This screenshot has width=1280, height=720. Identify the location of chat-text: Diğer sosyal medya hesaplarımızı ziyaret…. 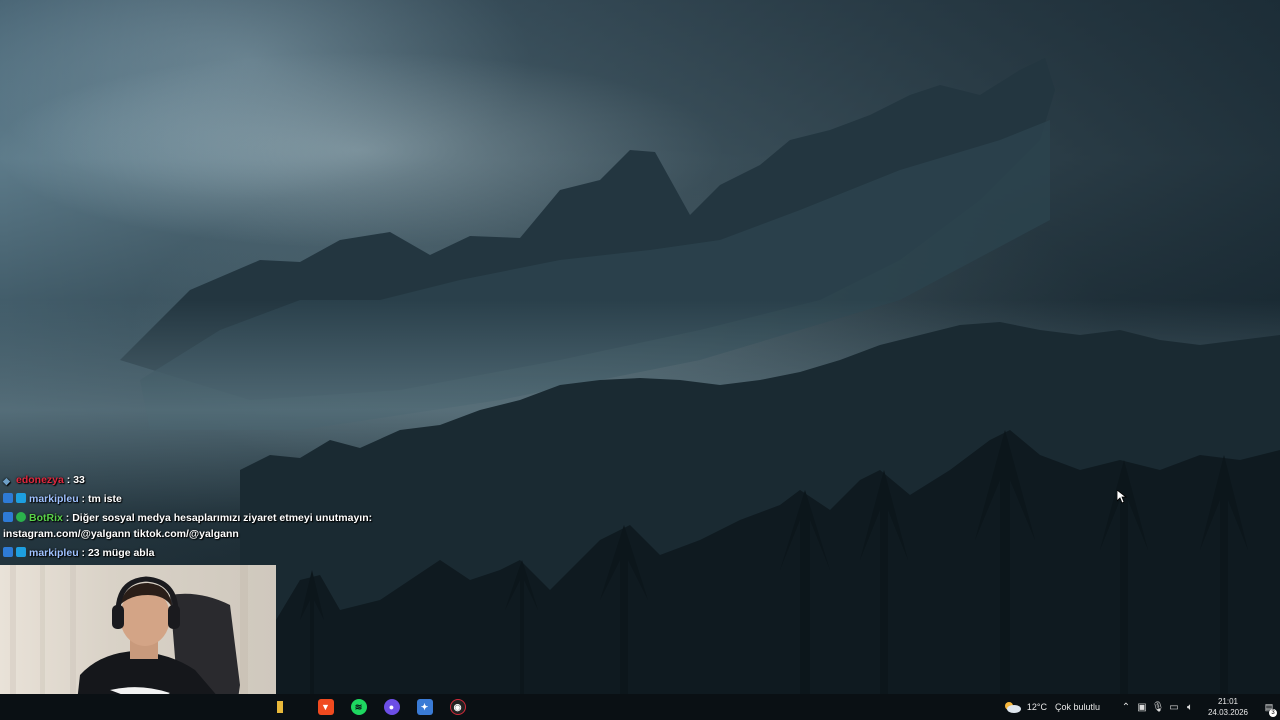
(222, 518).